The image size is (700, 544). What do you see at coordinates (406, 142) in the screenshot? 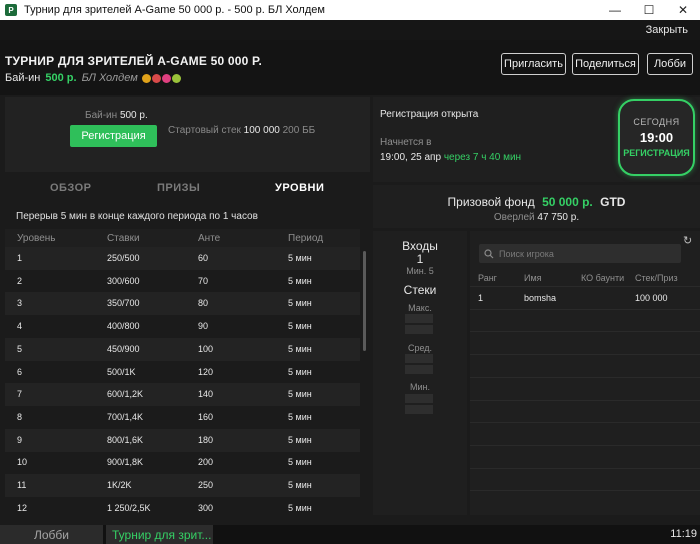
I see `starts-label: Начнется в` at bounding box center [406, 142].